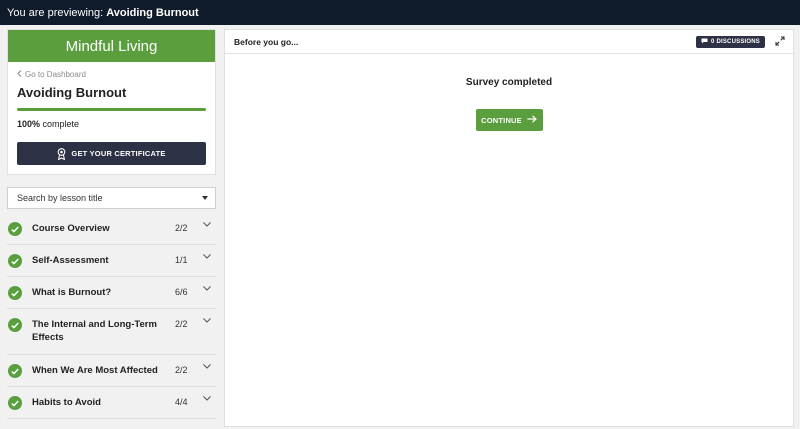  What do you see at coordinates (181, 260) in the screenshot?
I see `lesson-item-count: 1/1` at bounding box center [181, 260].